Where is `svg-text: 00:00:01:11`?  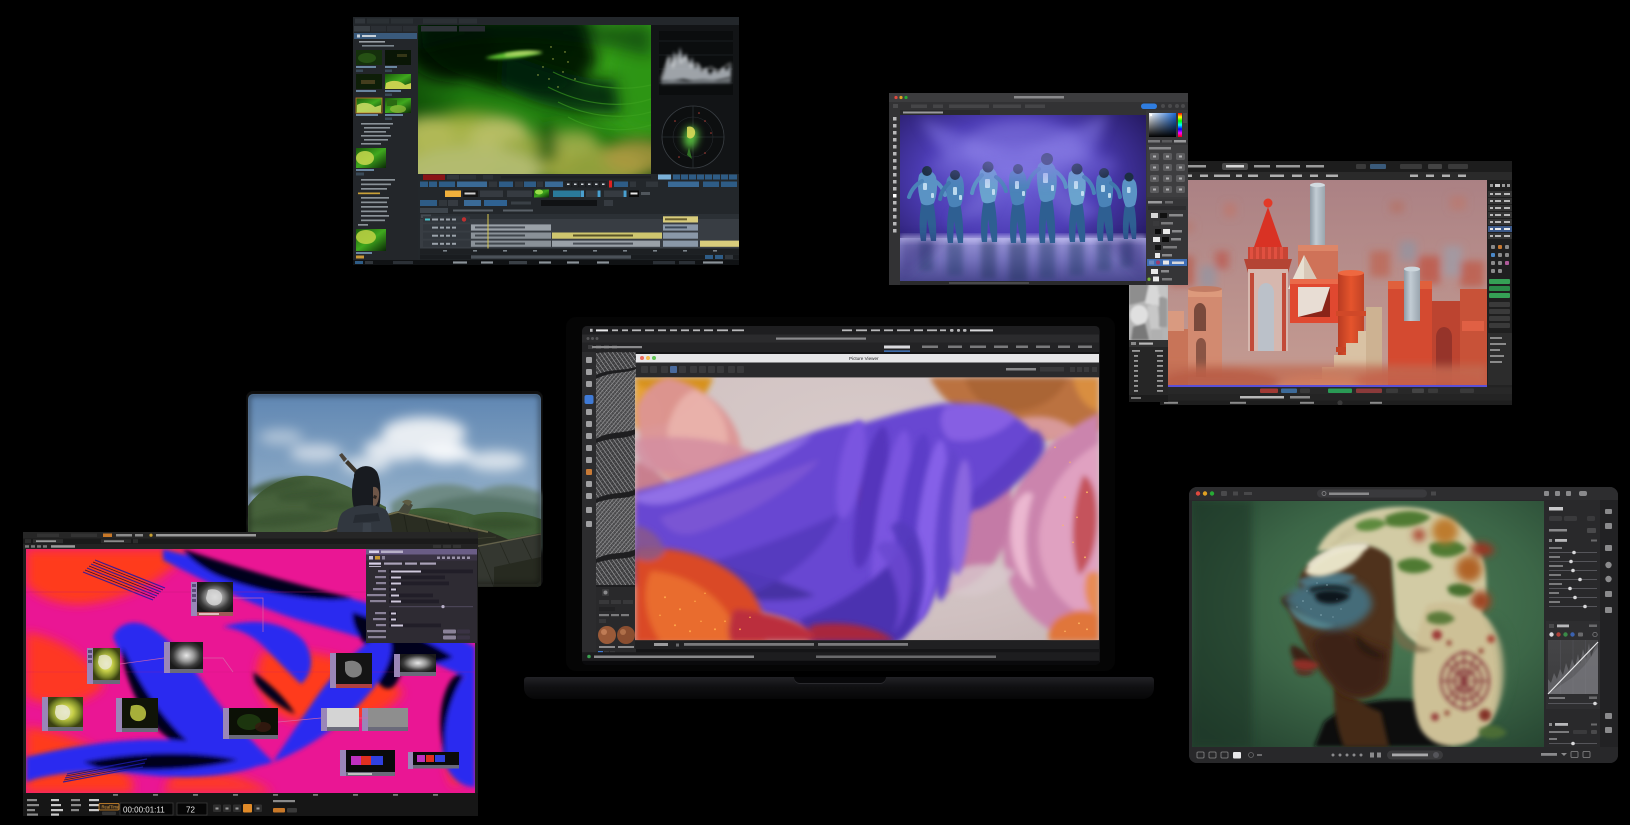 svg-text: 00:00:01:11 is located at coordinates (144, 809).